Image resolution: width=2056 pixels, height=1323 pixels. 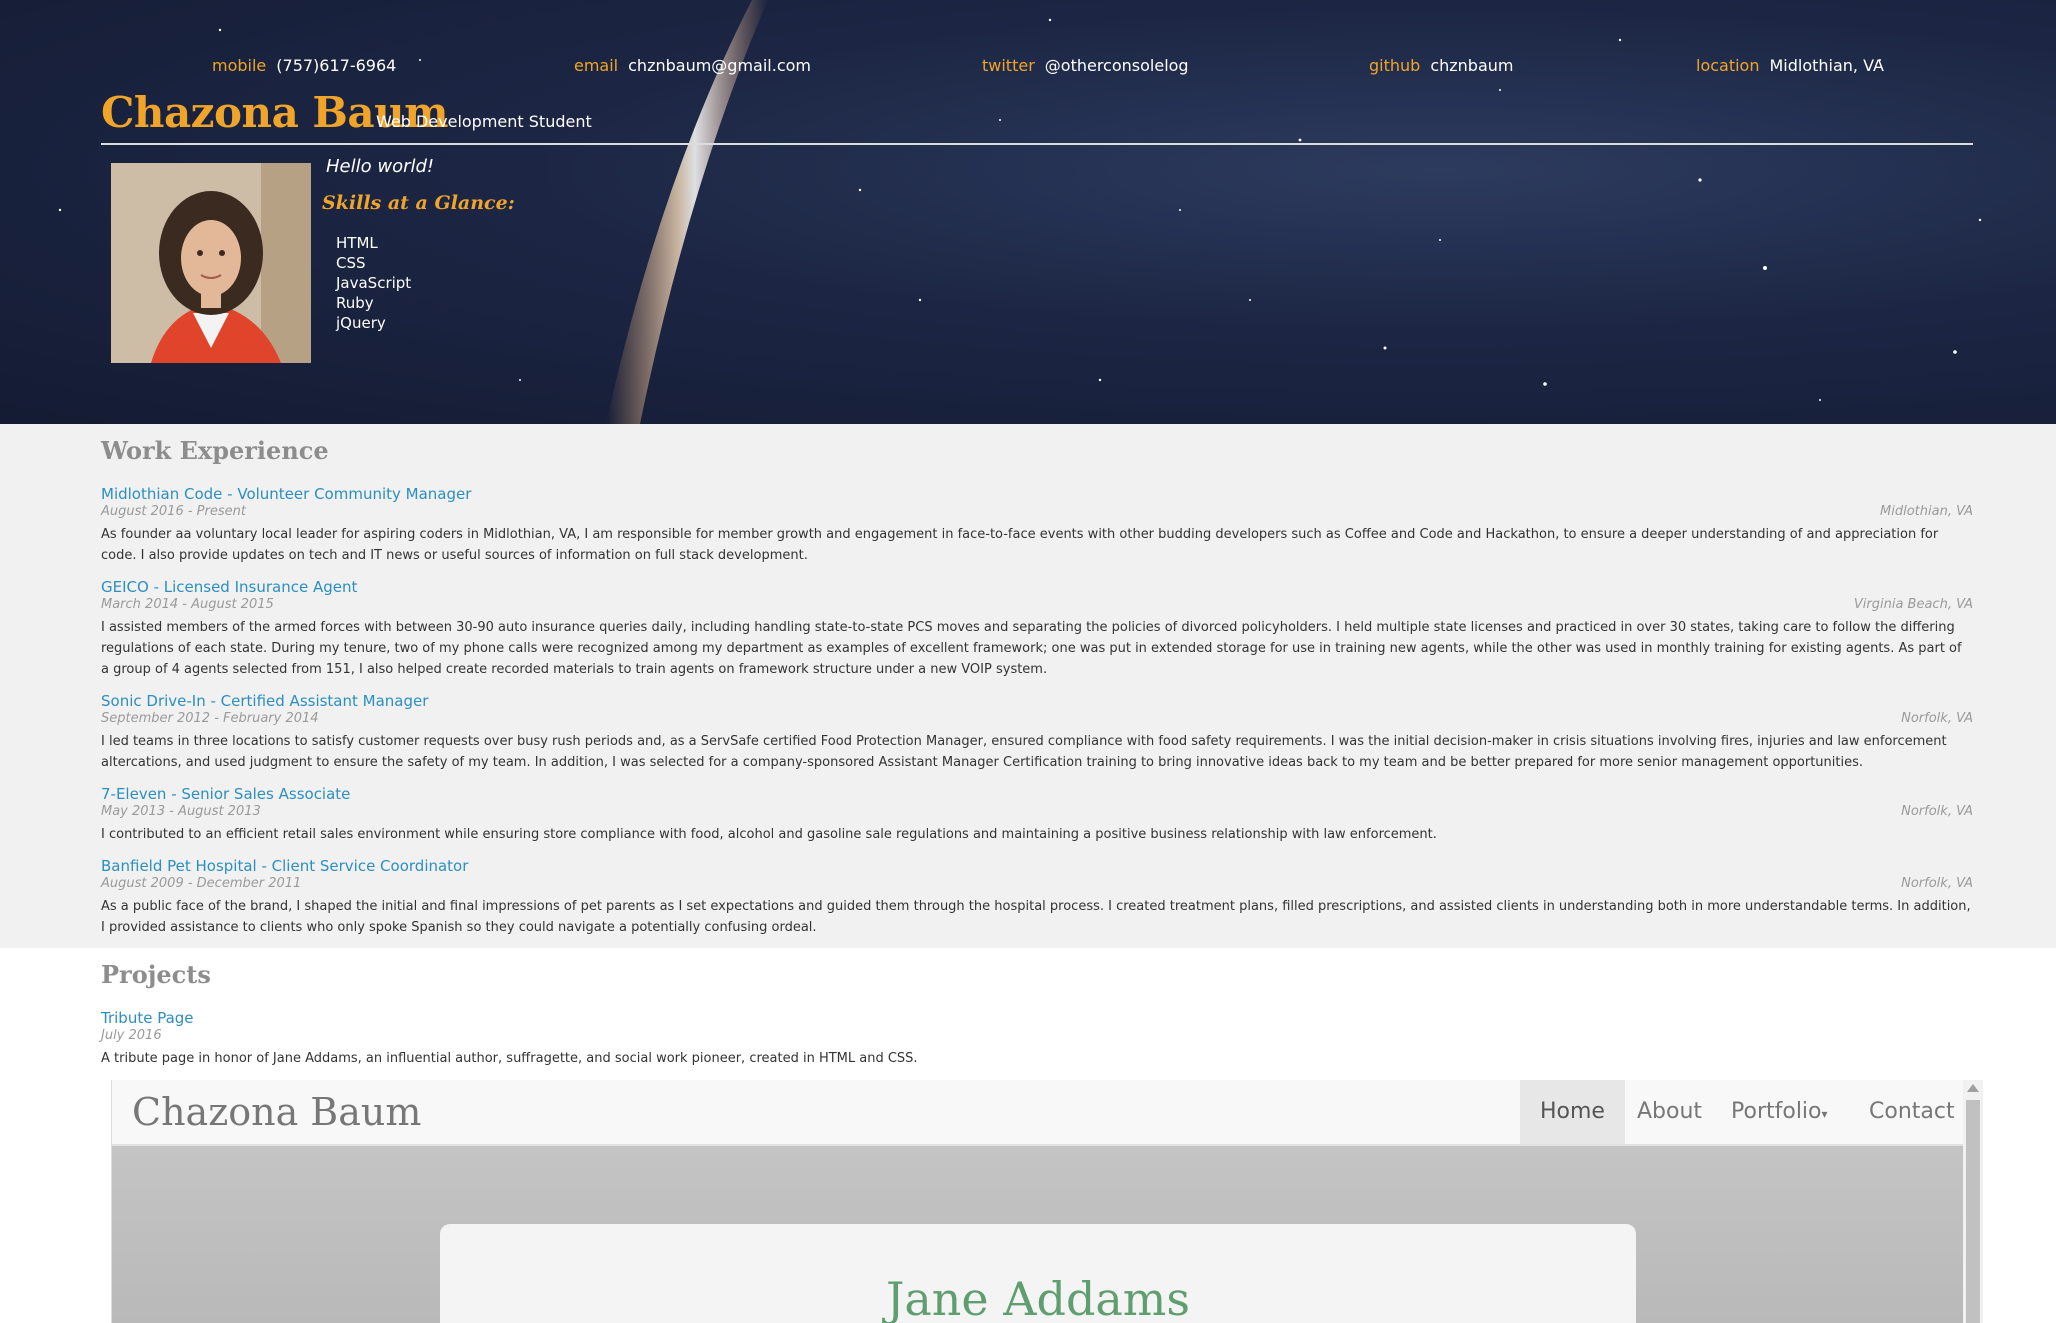 I want to click on preview-nav-home: Home, so click(x=1572, y=1112).